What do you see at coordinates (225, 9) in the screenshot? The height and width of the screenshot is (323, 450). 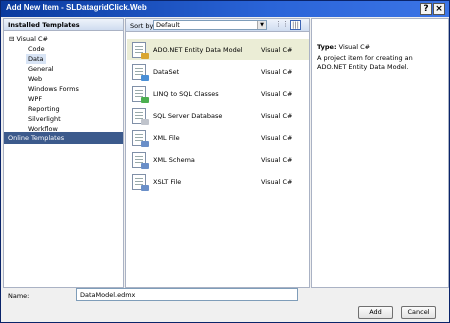 I see `title-bar: Add New Item - SLDatagridClick.Web ? ×` at bounding box center [225, 9].